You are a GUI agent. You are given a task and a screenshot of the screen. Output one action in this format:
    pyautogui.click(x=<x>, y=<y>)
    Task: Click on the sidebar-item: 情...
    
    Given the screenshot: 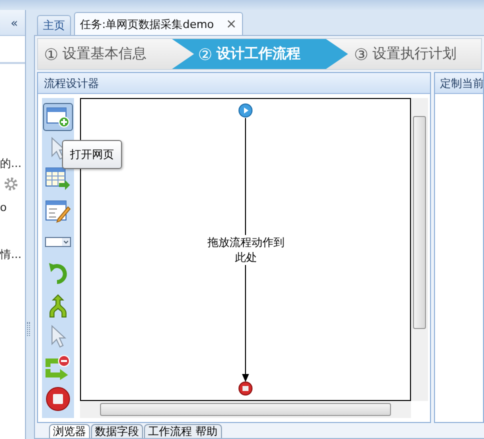 What is the action you would take?
    pyautogui.click(x=11, y=254)
    